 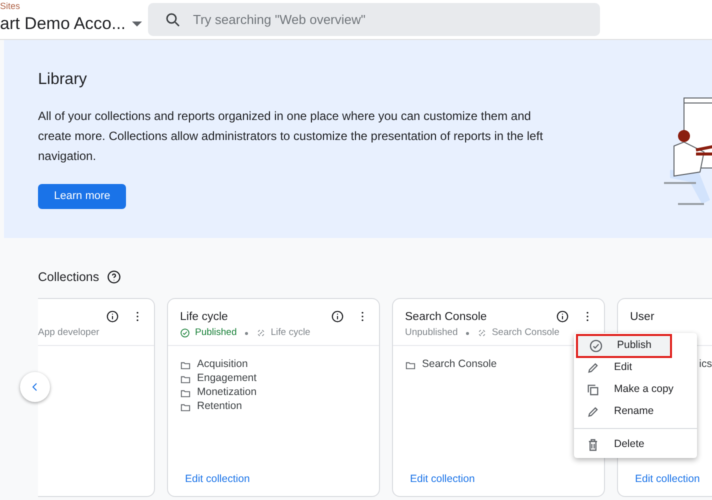 I want to click on search-icon, so click(x=173, y=20).